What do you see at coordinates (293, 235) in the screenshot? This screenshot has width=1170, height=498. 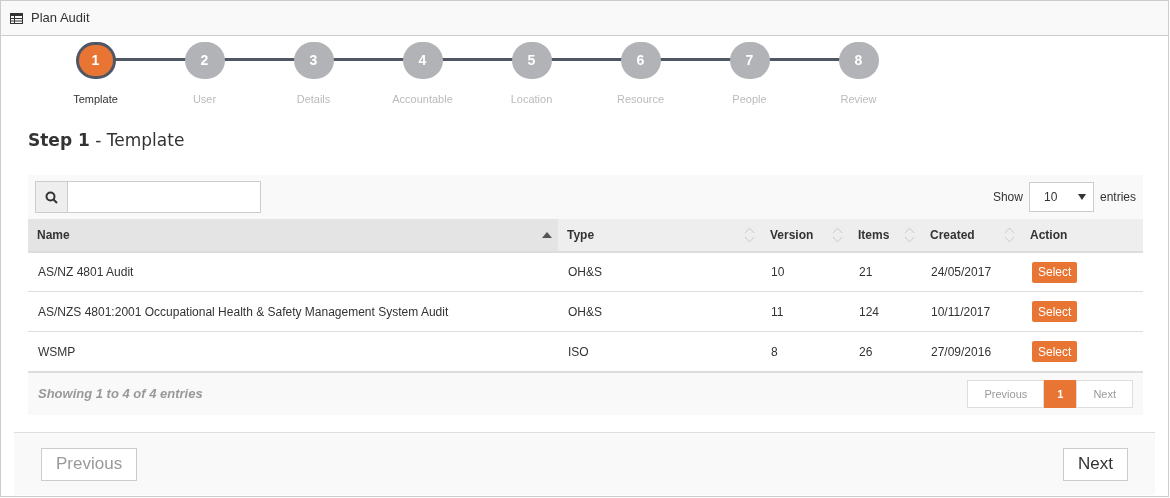 I see `column-header: Name` at bounding box center [293, 235].